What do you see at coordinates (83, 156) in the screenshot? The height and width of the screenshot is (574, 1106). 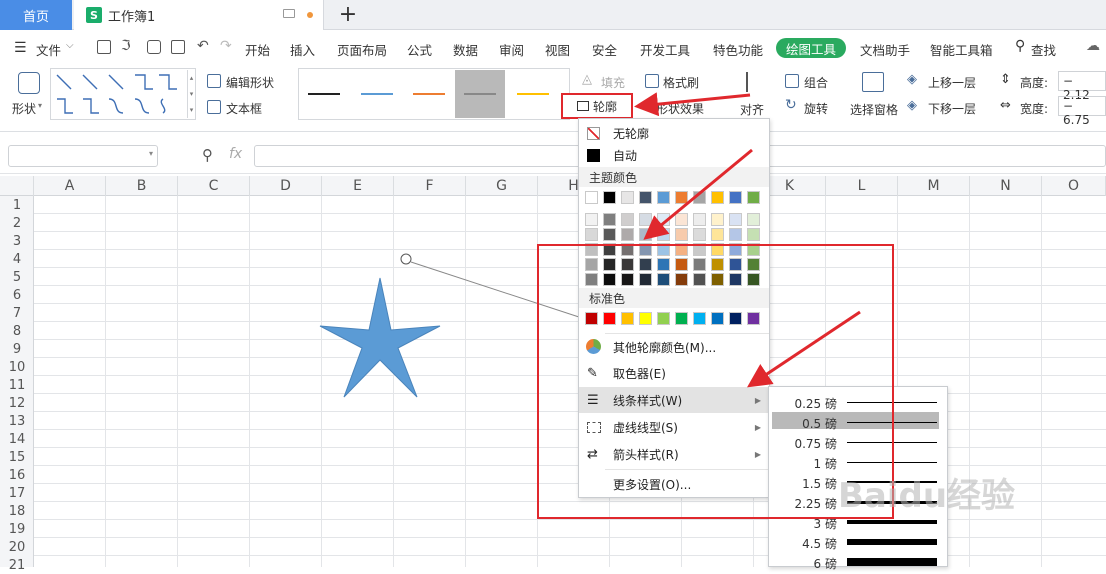 I see `name-box: ▾` at bounding box center [83, 156].